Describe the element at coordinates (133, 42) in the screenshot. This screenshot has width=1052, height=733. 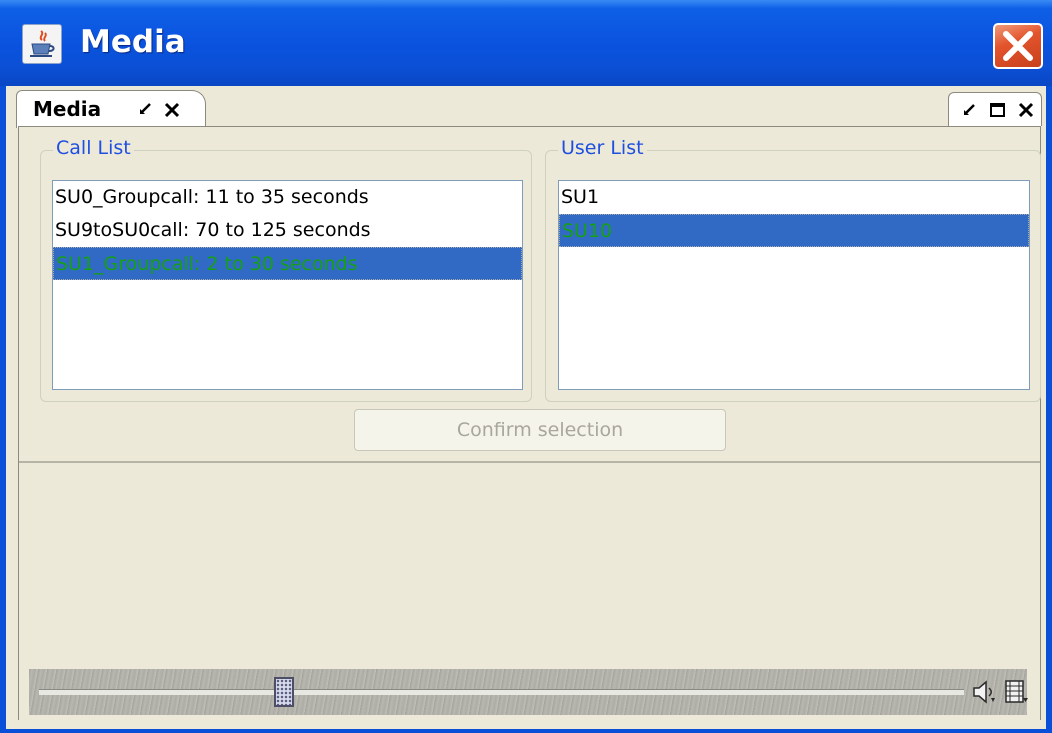
I see `window-title: Media` at that location.